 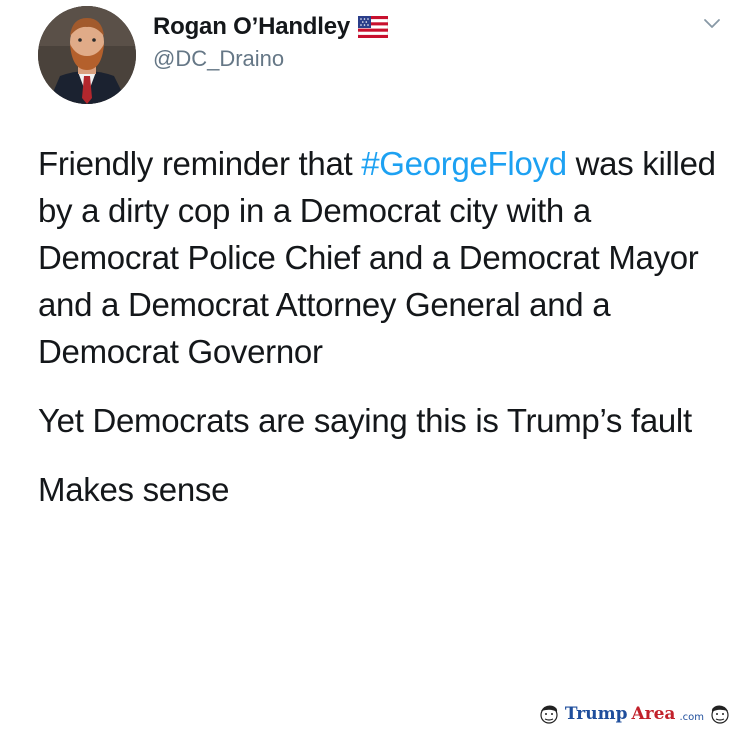 I want to click on watermark-text: Area, so click(x=653, y=714).